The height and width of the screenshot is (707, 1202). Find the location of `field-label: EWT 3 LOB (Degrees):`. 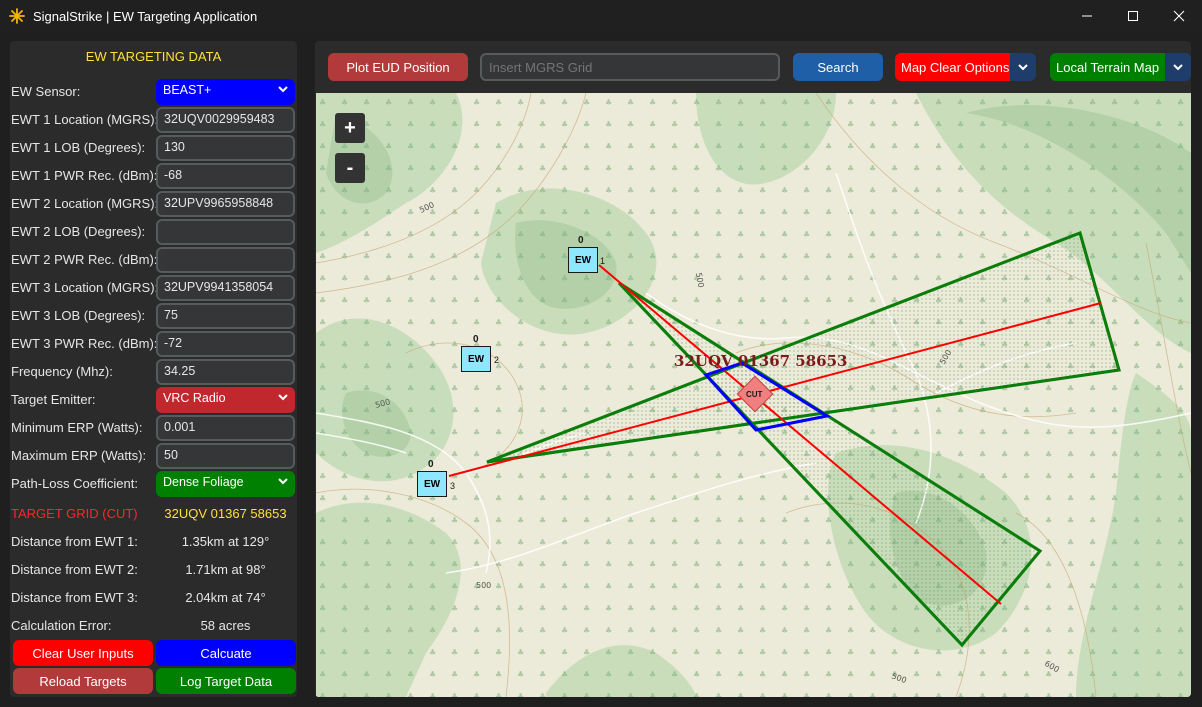

field-label: EWT 3 LOB (Degrees): is located at coordinates (78, 315).